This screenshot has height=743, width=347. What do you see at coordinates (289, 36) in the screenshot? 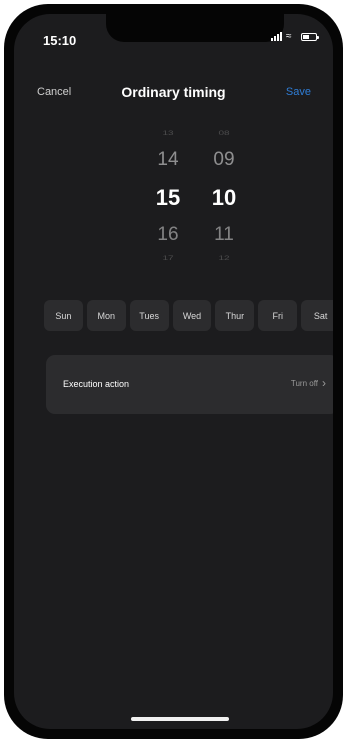
I see `wifi-icon: ≈` at bounding box center [289, 36].